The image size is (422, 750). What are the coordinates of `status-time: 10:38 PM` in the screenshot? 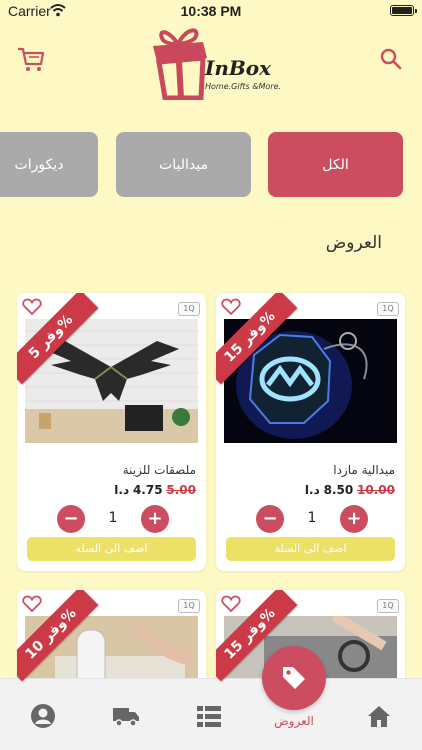 It's located at (211, 11).